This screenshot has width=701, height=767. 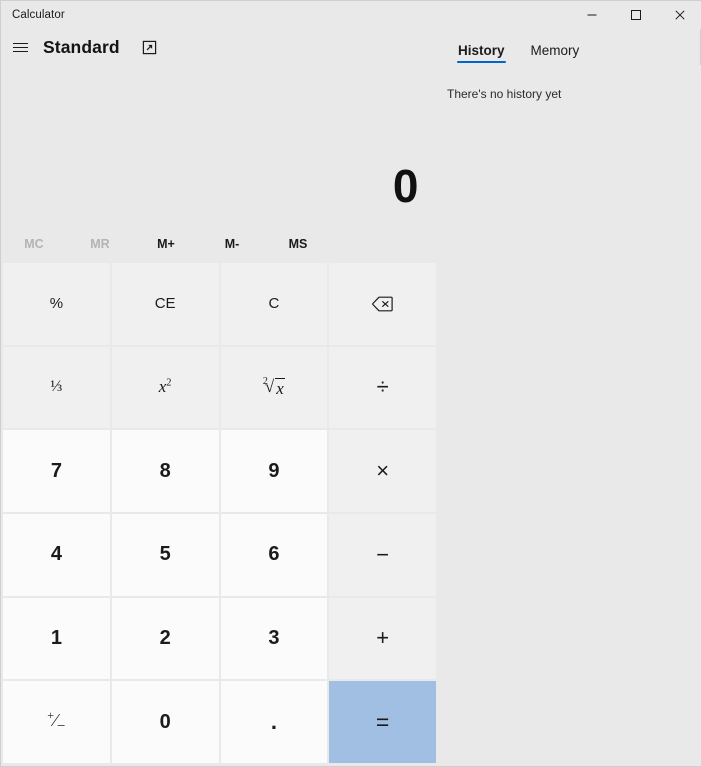 I want to click on display-result: 0, so click(x=406, y=186).